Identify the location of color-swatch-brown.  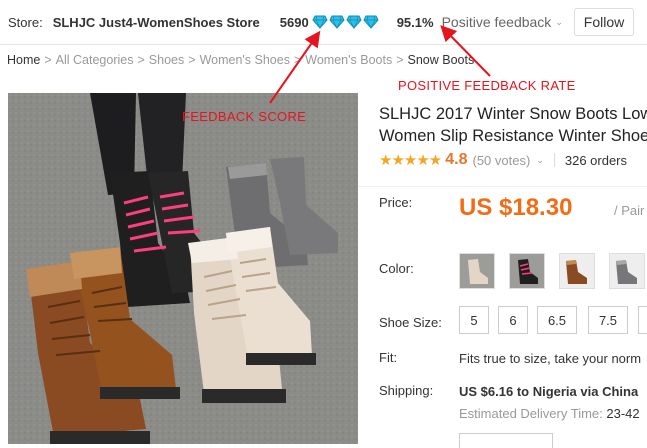
(577, 271).